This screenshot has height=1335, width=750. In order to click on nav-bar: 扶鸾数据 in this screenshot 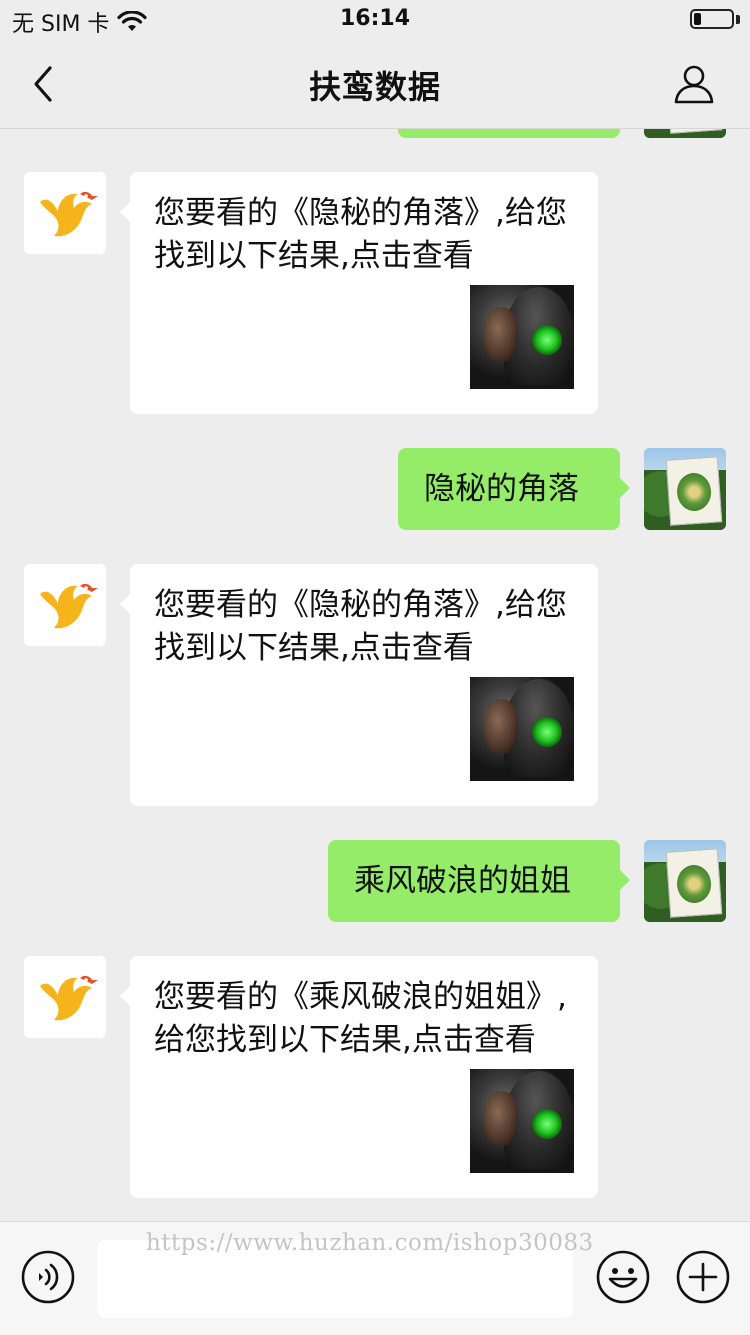, I will do `click(375, 84)`.